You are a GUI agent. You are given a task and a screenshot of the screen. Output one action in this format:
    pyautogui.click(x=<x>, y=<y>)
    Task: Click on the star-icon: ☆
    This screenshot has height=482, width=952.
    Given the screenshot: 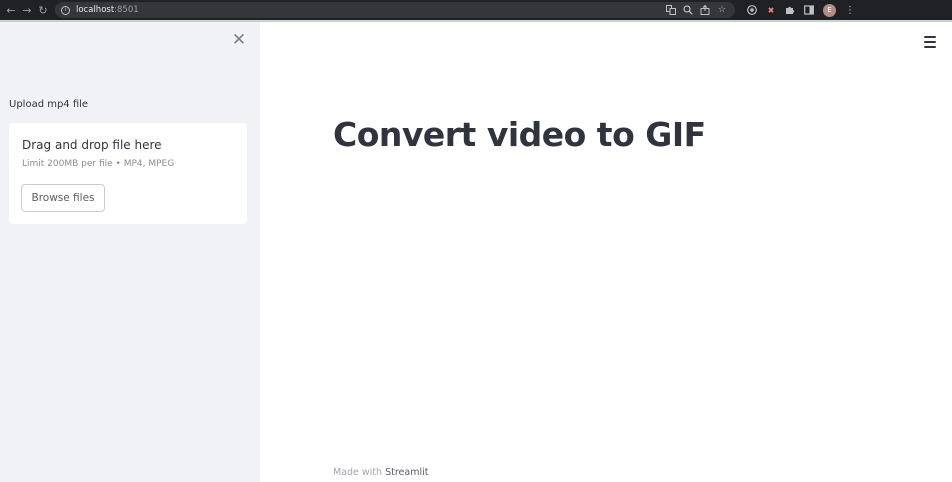 What is the action you would take?
    pyautogui.click(x=722, y=10)
    